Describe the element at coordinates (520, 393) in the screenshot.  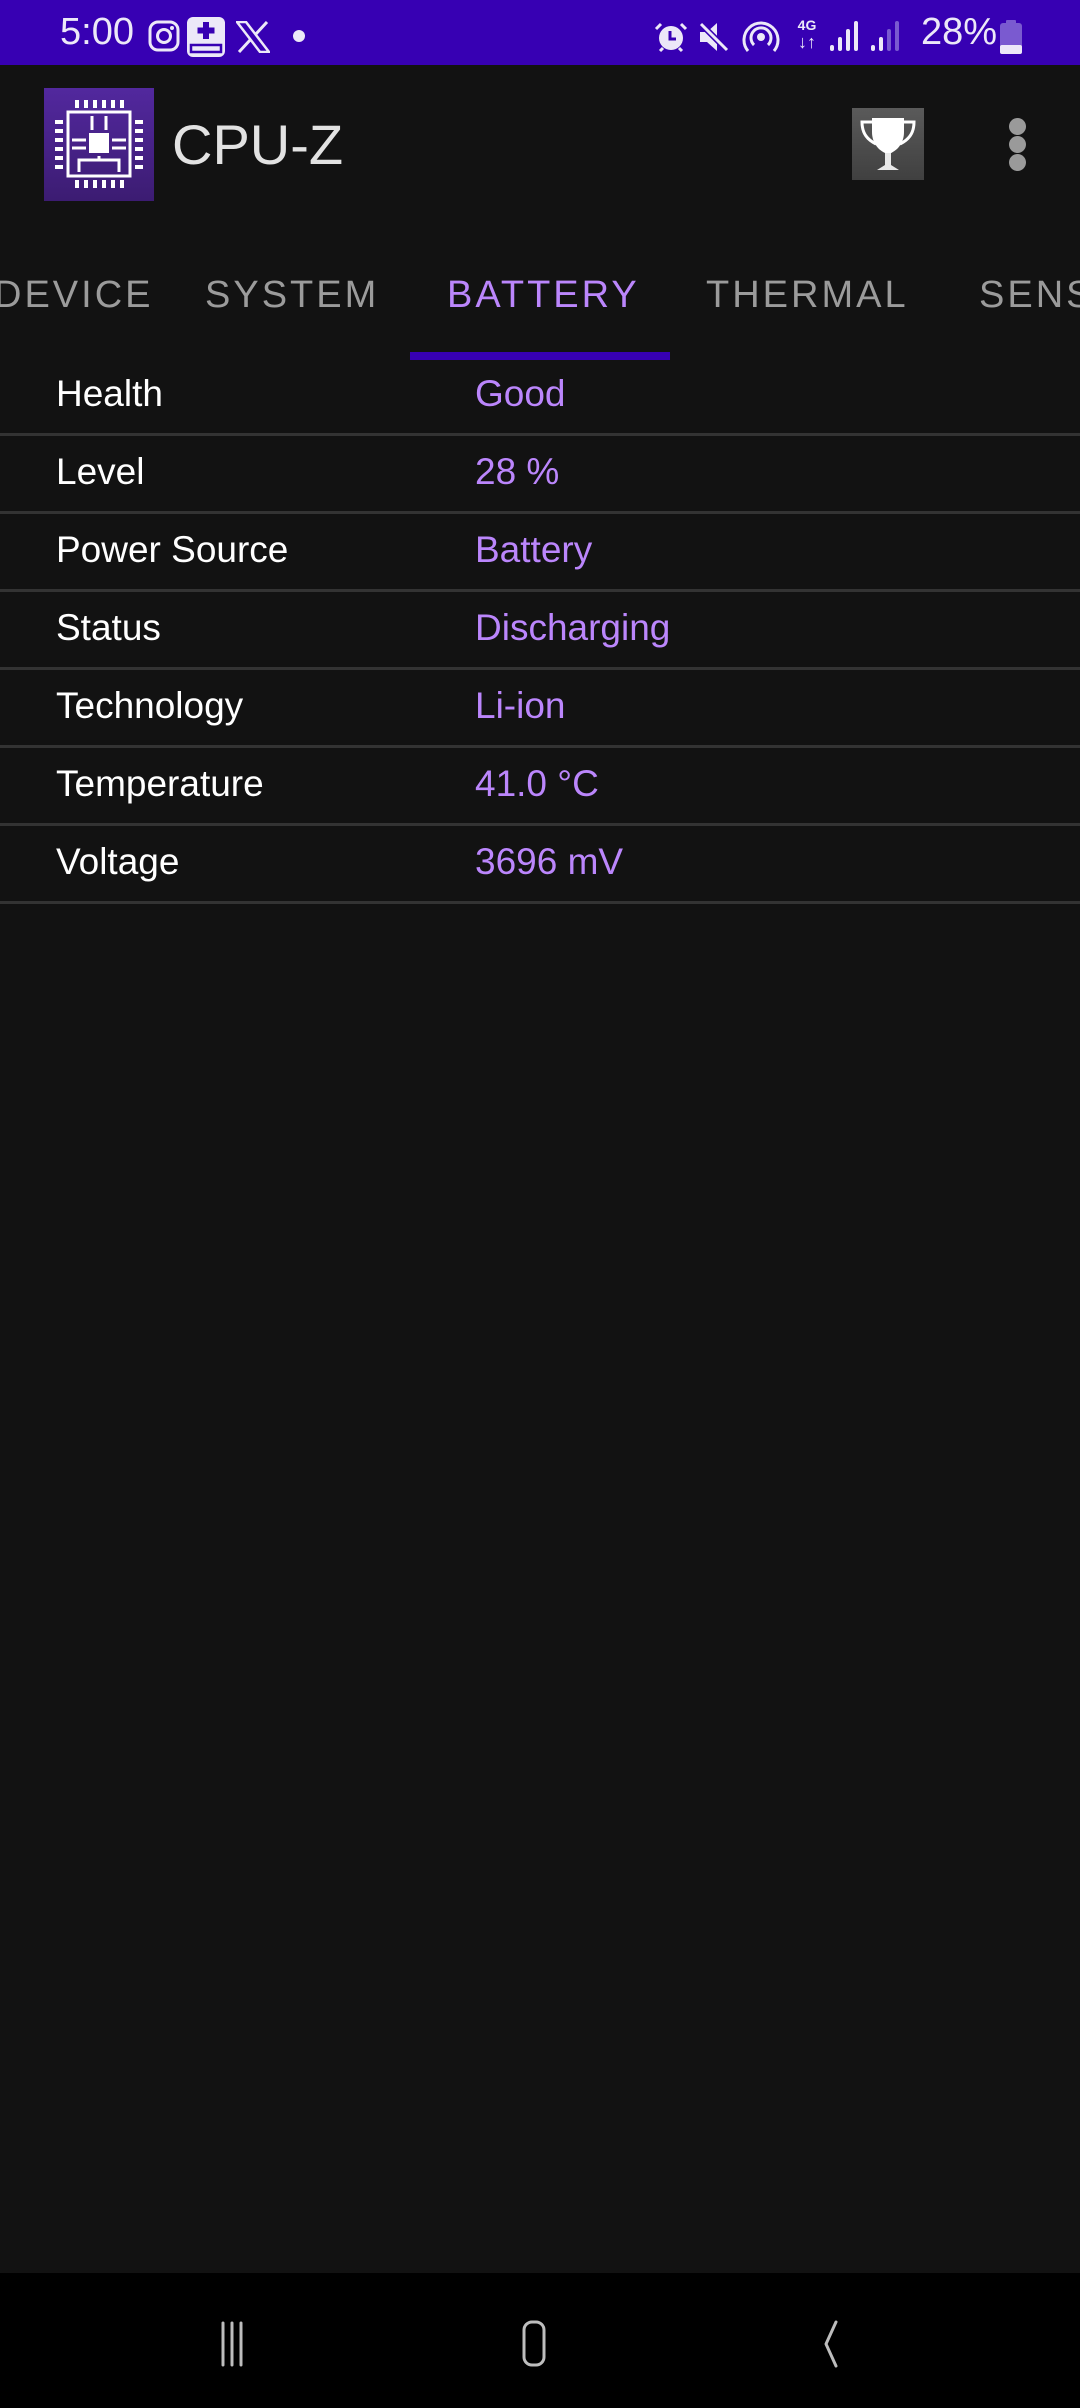
I see `row-value: Good` at that location.